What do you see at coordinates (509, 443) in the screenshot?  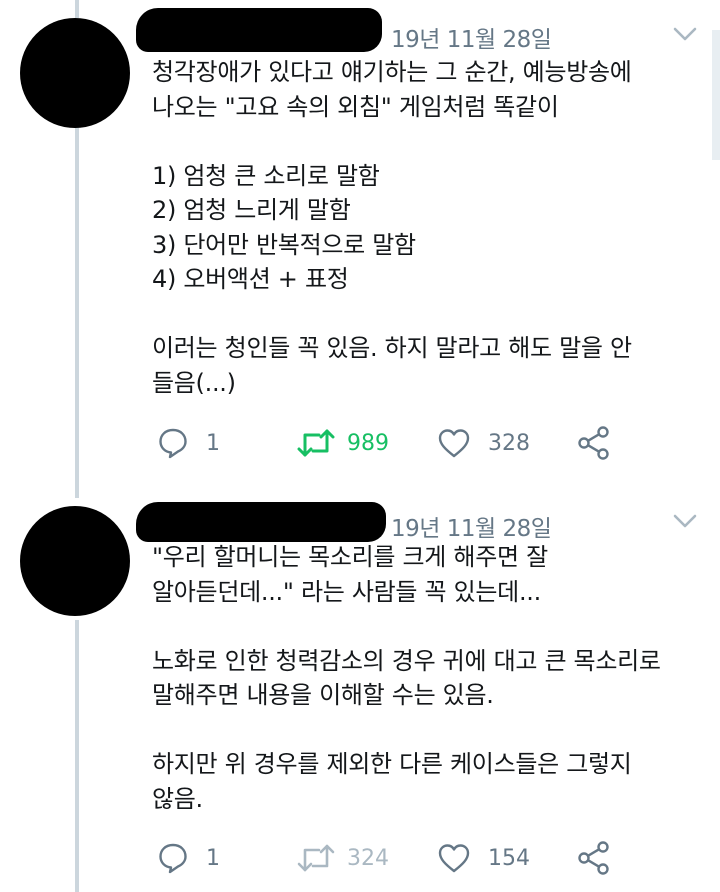 I see `like-count: 328` at bounding box center [509, 443].